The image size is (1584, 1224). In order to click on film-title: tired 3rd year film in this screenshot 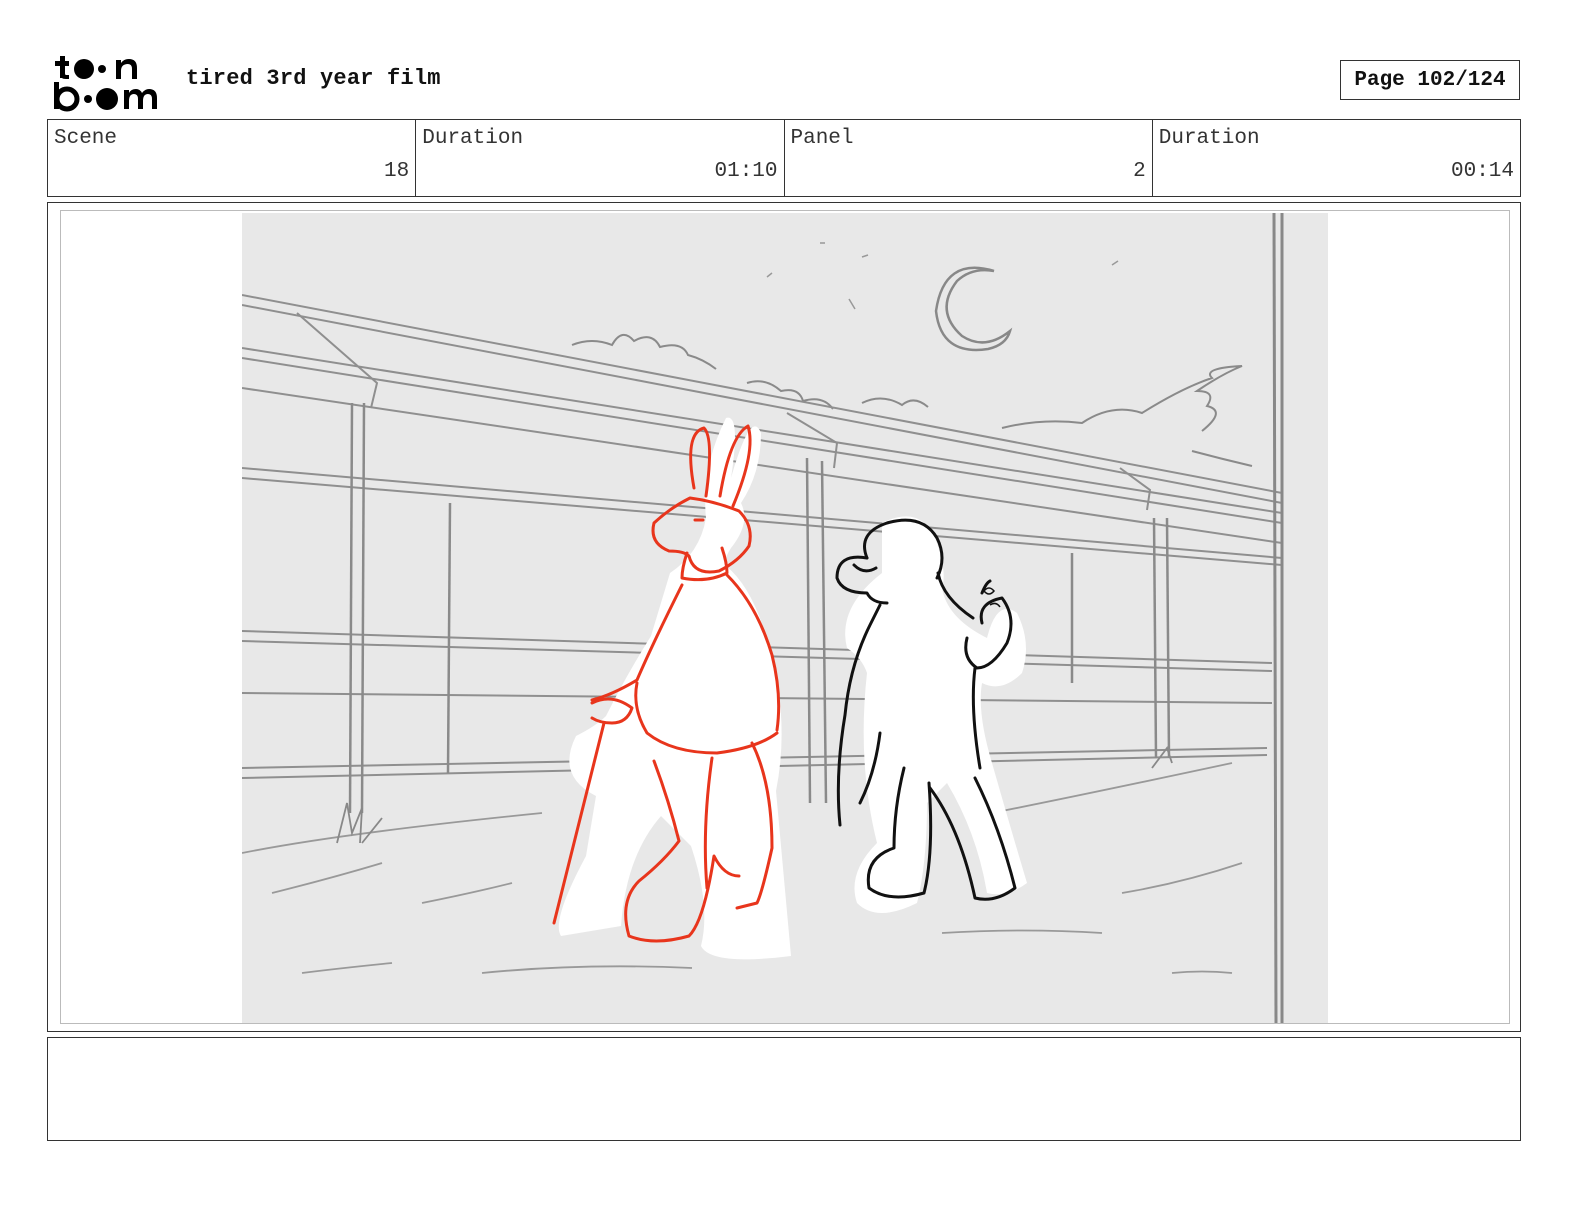, I will do `click(313, 78)`.